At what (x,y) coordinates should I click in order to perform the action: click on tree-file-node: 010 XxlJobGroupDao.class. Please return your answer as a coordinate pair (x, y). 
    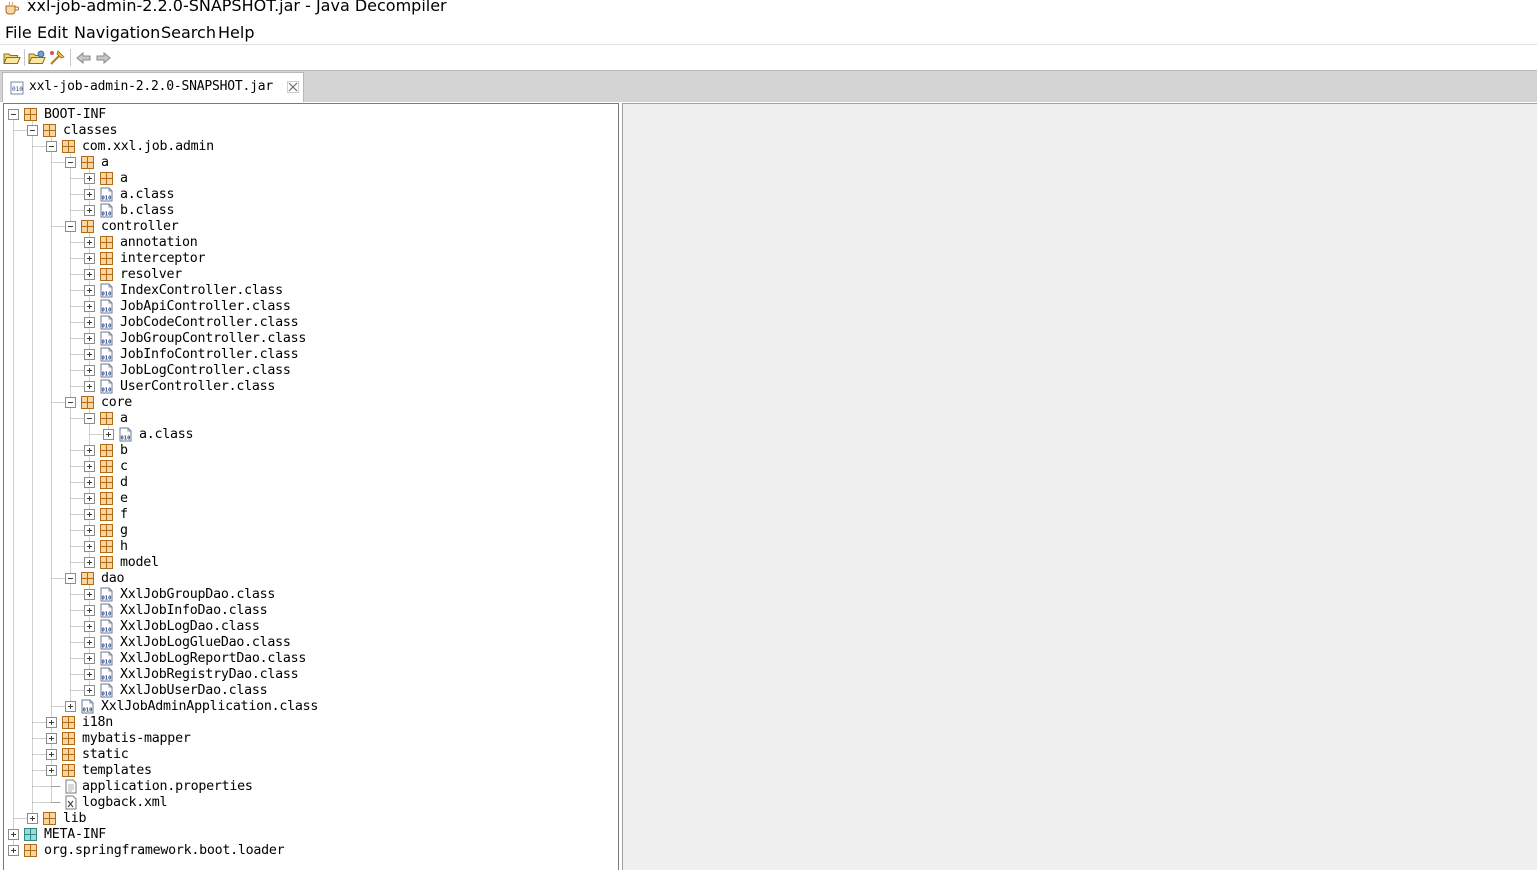
    Looking at the image, I should click on (344, 594).